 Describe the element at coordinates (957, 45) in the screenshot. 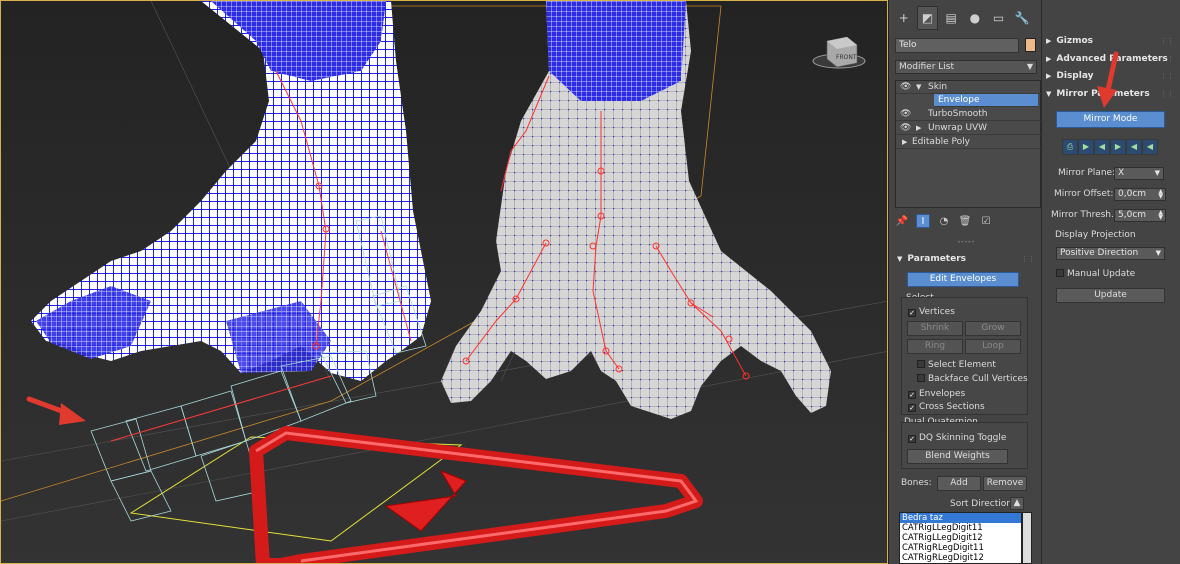

I see `object-name-field: Telo` at that location.